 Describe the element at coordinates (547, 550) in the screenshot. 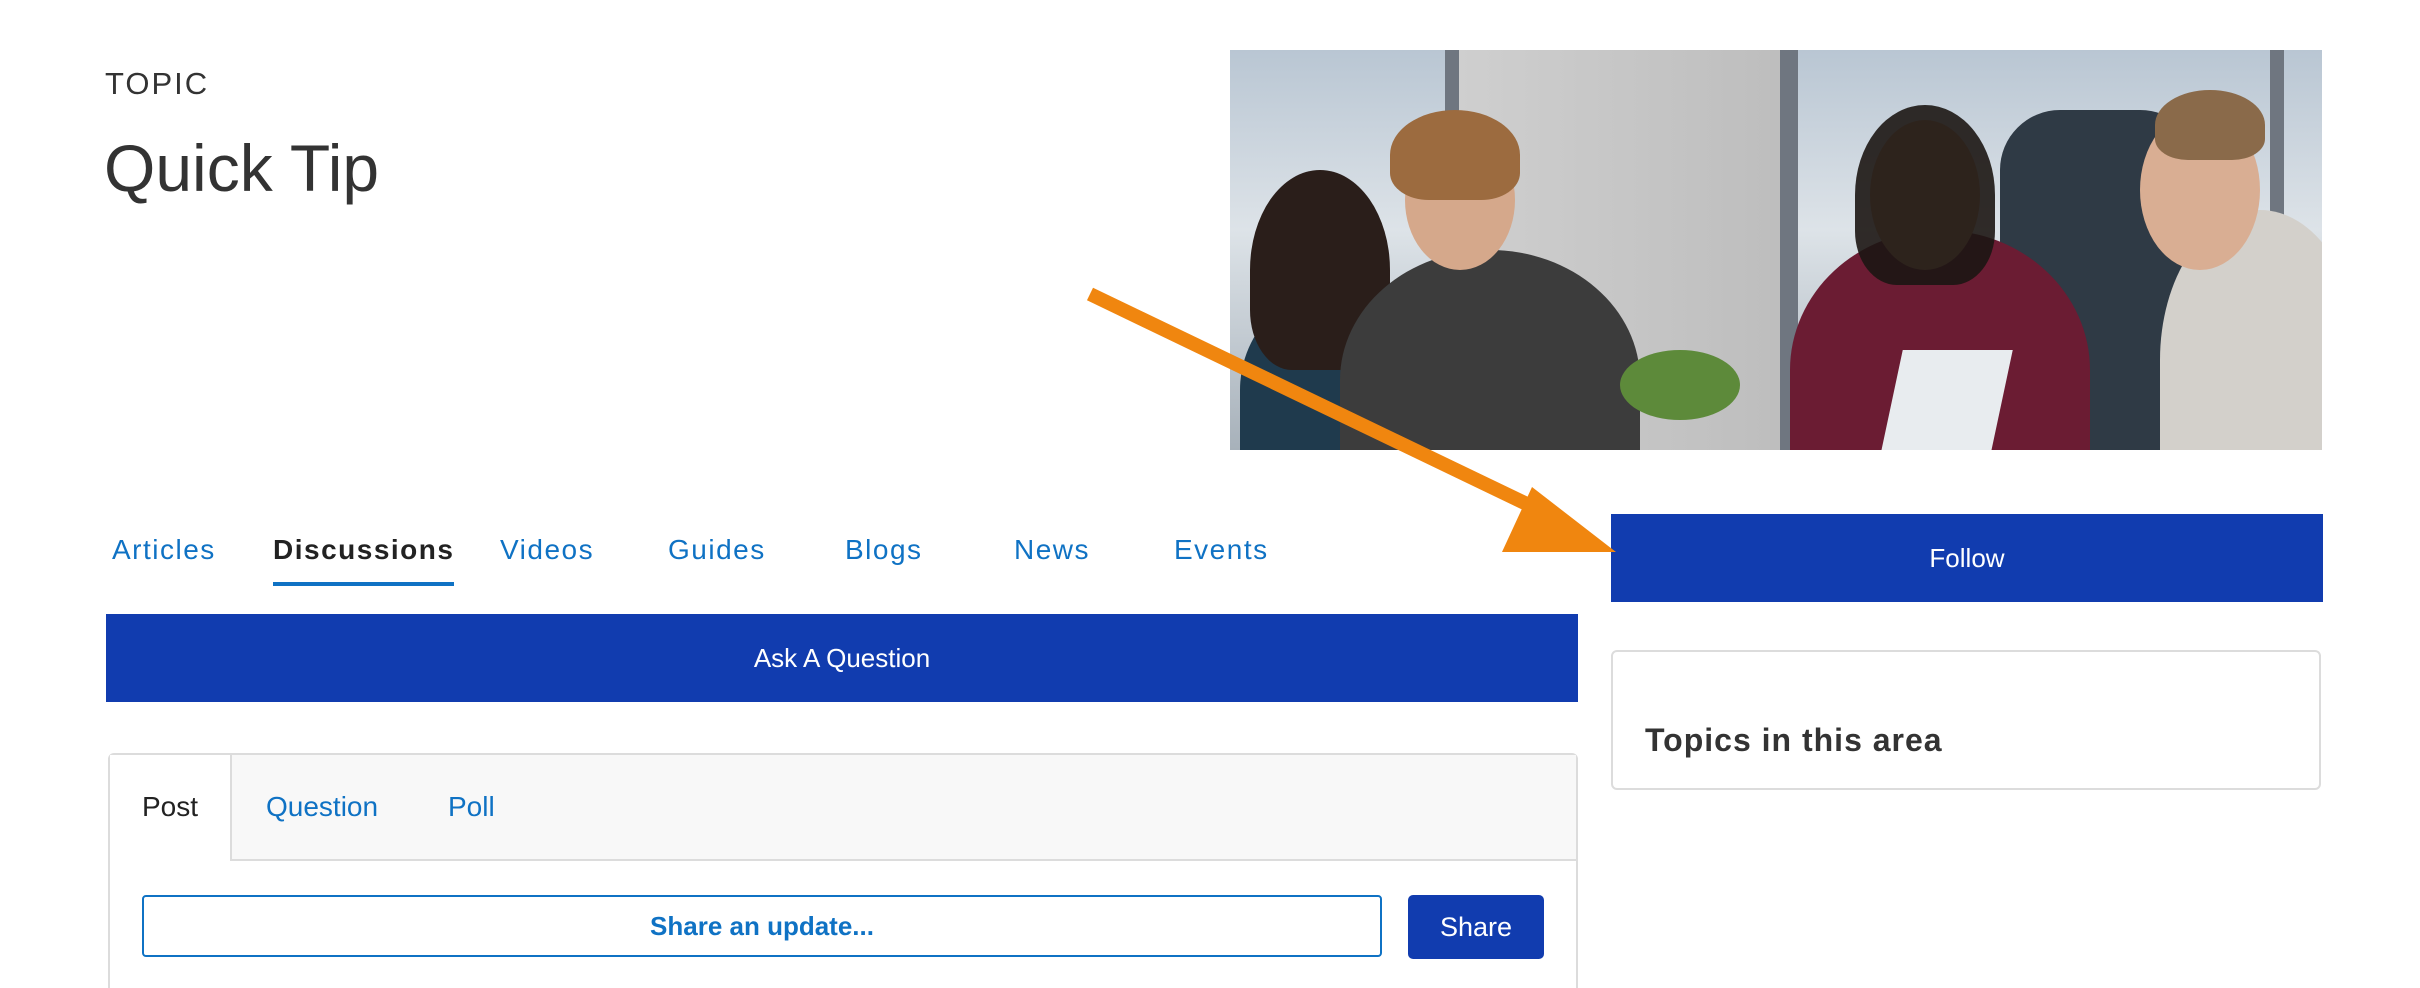

I see `tab-videos: Videos` at that location.